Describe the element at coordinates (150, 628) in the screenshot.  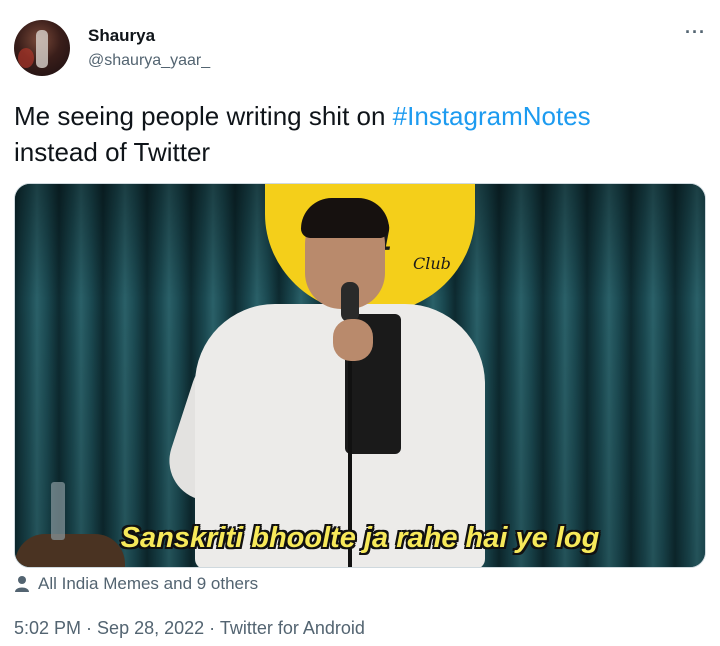
I see `tweet-date: Sep 28, 2022` at that location.